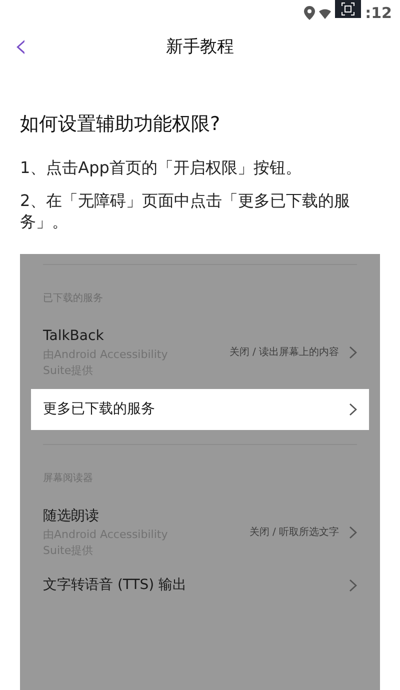  I want to click on screenshot-icon, so click(348, 9).